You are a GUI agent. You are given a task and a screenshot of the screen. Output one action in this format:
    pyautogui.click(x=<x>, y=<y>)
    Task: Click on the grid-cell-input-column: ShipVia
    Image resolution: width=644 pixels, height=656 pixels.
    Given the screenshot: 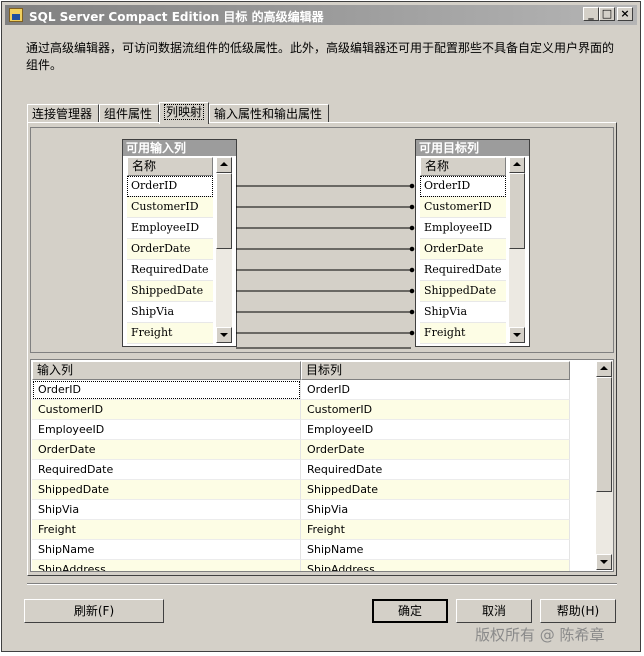 What is the action you would take?
    pyautogui.click(x=166, y=510)
    